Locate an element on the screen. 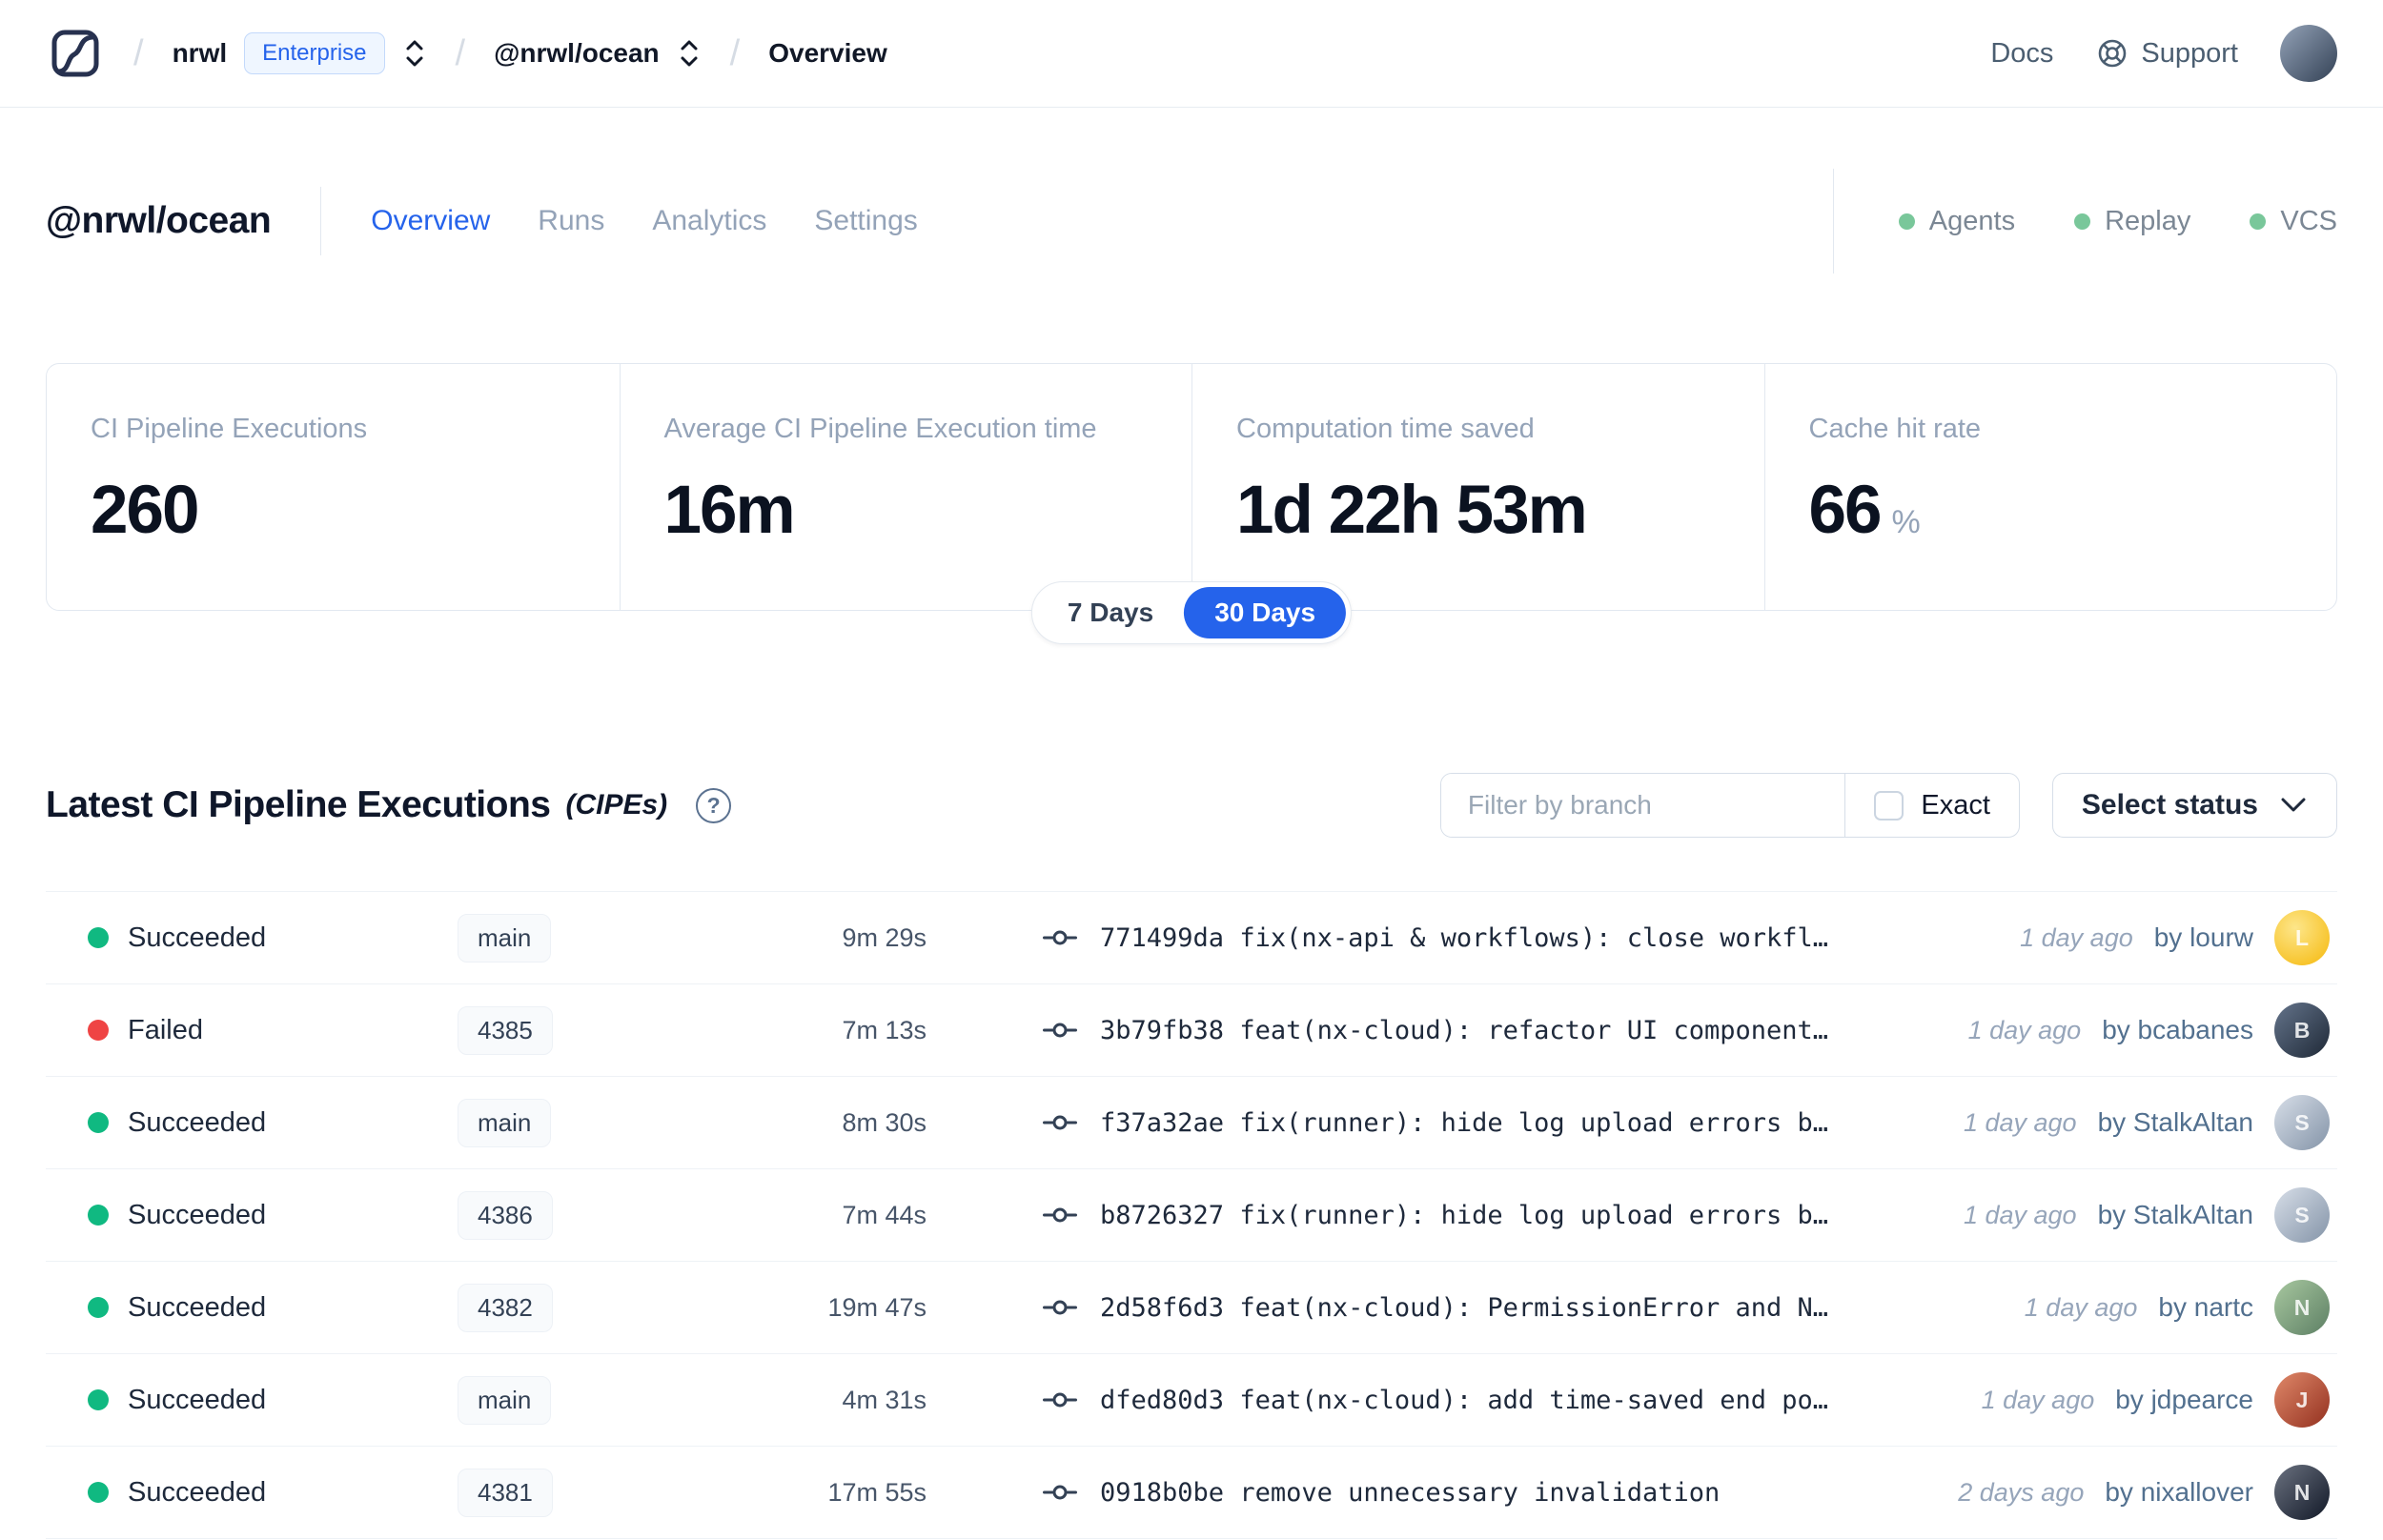 This screenshot has height=1540, width=2383. author-label: by lourw is located at coordinates (2203, 937).